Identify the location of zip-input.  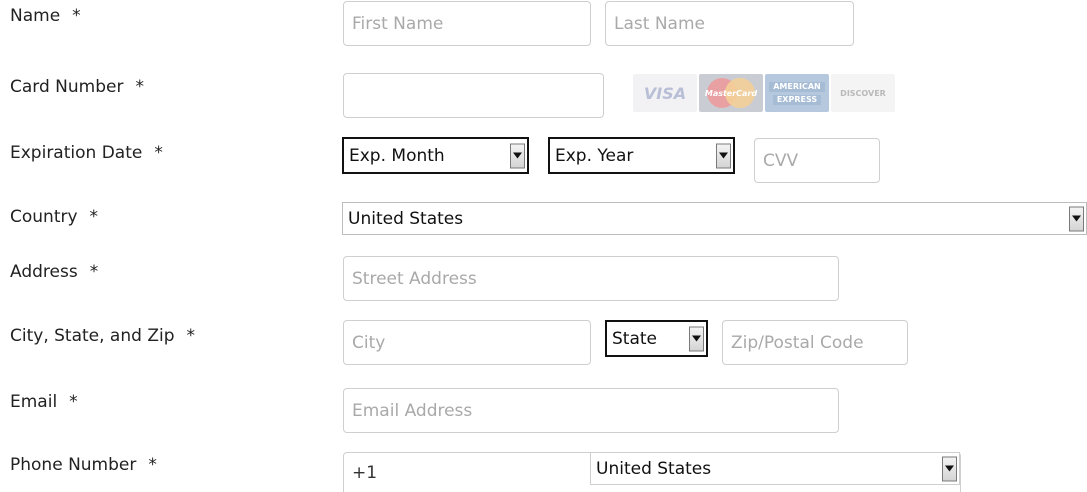
(815, 342).